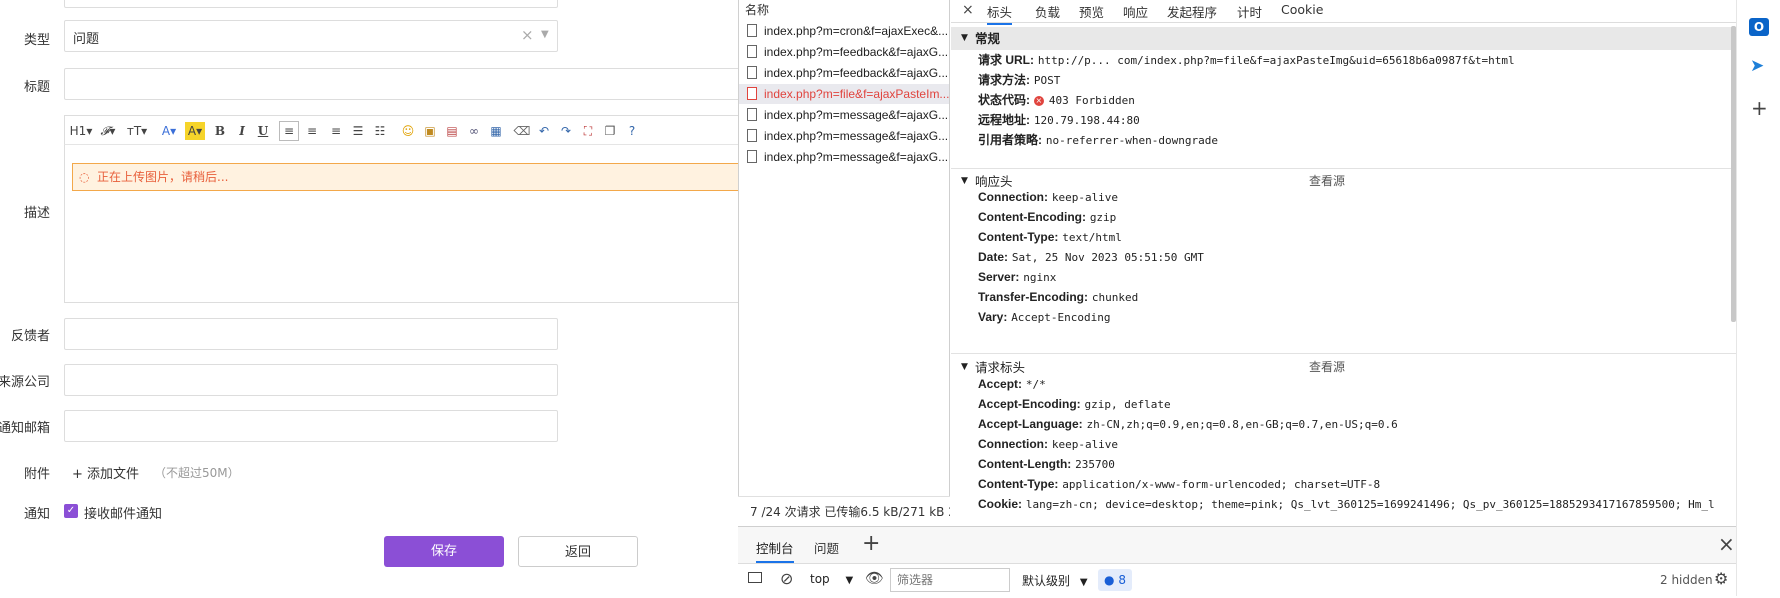 Image resolution: width=1780 pixels, height=598 pixels. What do you see at coordinates (999, 277) in the screenshot?
I see `header-key: Server:` at bounding box center [999, 277].